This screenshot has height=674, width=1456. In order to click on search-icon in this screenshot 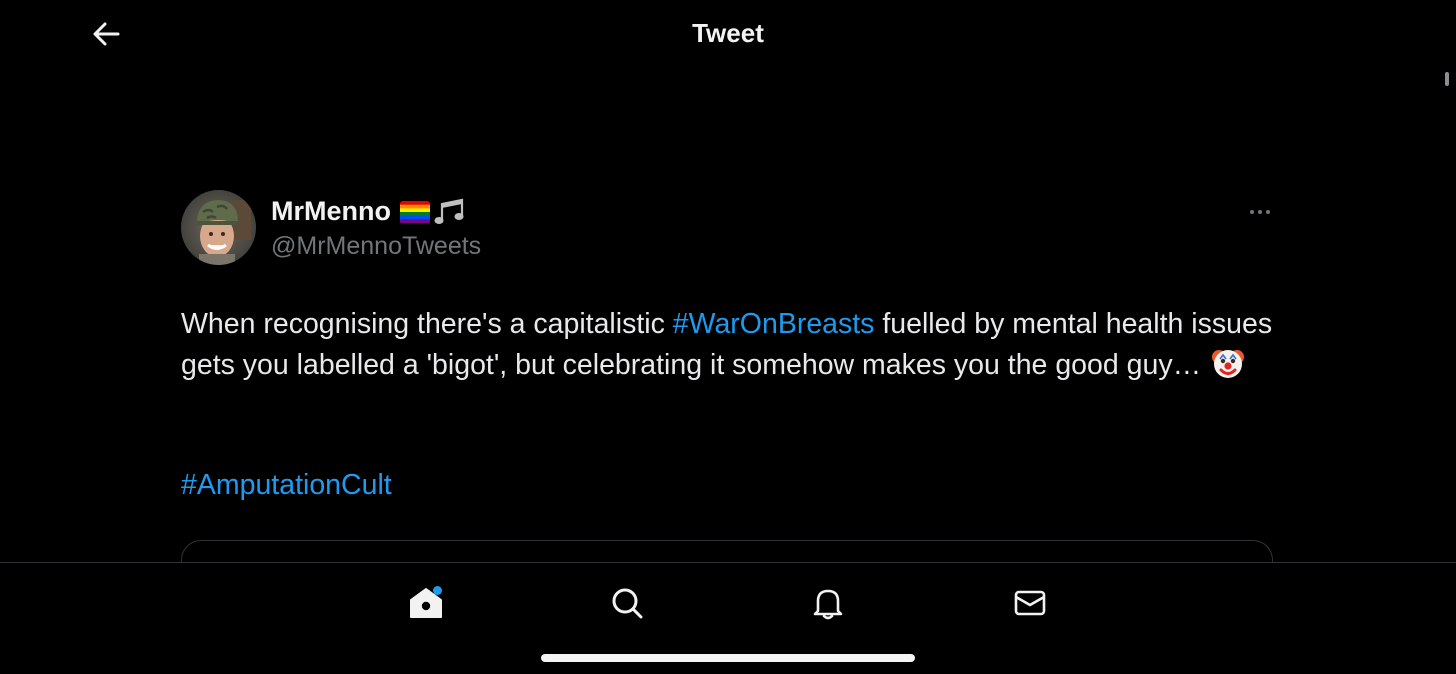, I will do `click(627, 603)`.